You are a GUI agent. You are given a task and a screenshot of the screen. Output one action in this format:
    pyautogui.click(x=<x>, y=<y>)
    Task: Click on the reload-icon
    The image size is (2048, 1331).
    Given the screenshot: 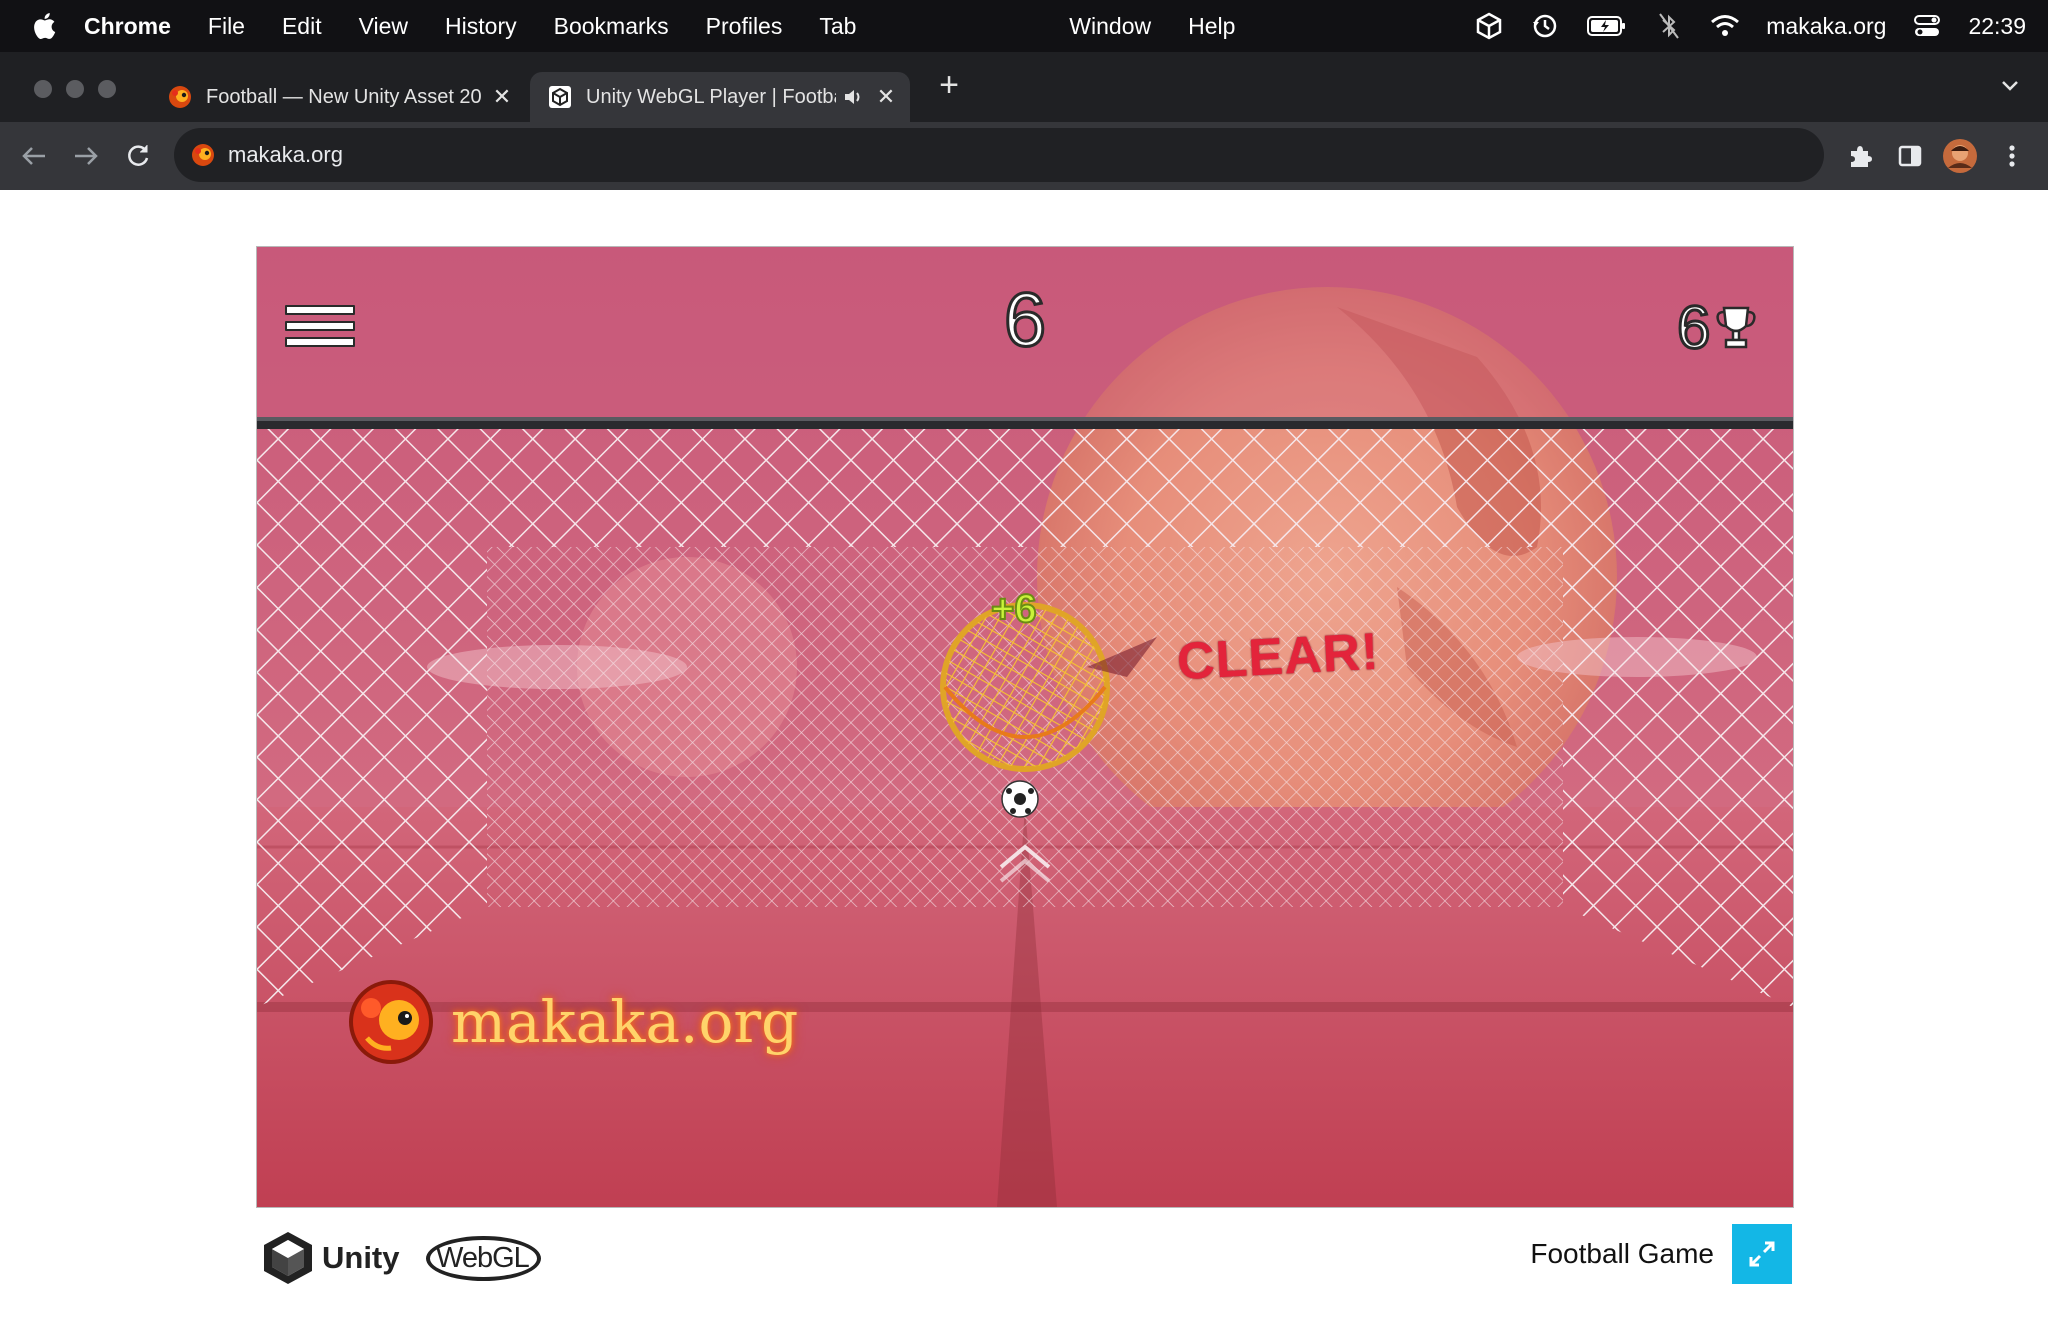 What is the action you would take?
    pyautogui.click(x=138, y=156)
    